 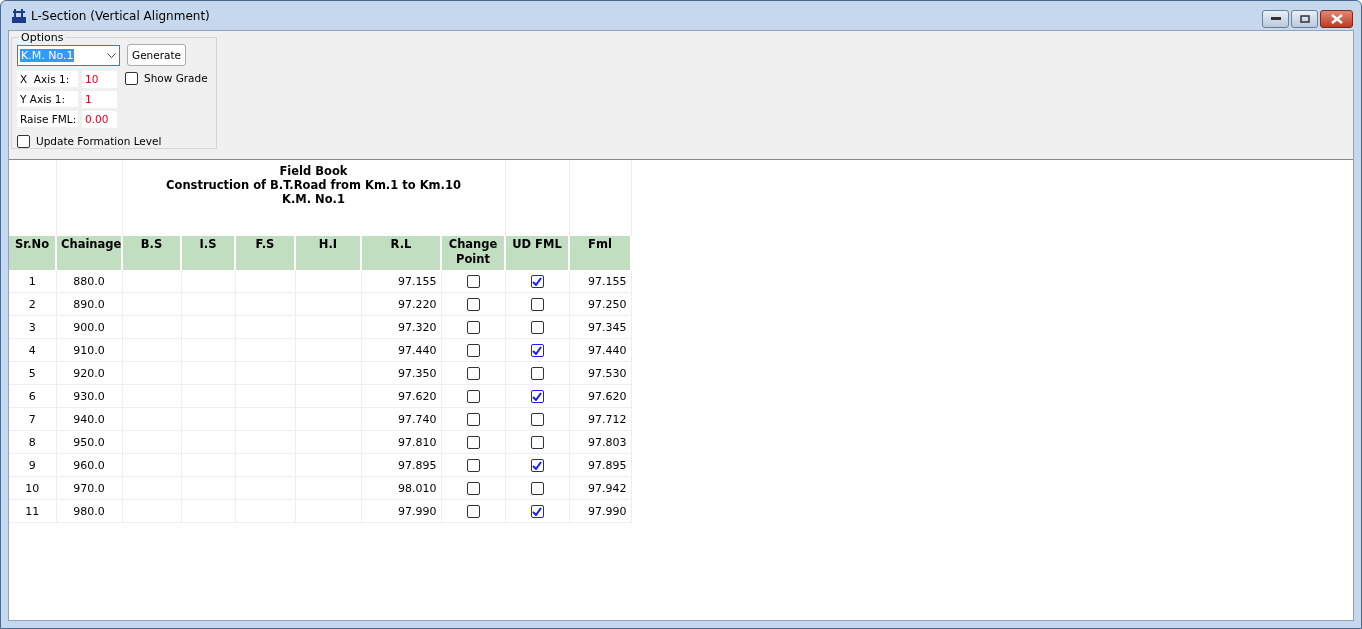 What do you see at coordinates (89, 373) in the screenshot?
I see `table-cell: 920.0` at bounding box center [89, 373].